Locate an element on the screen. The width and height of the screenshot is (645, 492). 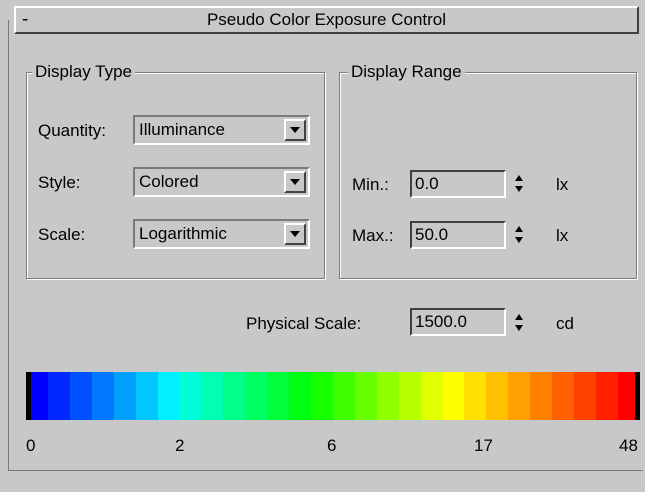
color-bar-left-cap is located at coordinates (28, 396).